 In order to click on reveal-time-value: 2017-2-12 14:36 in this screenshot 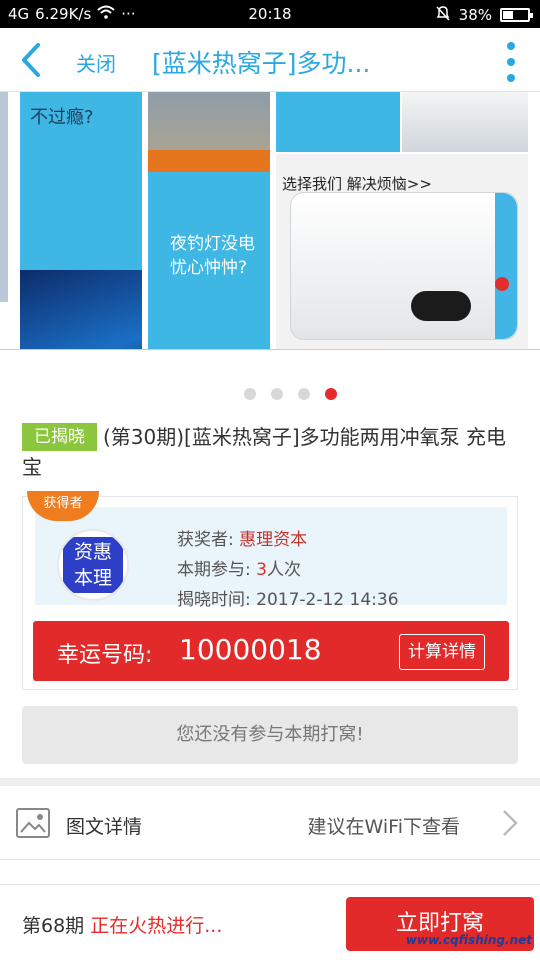, I will do `click(327, 600)`.